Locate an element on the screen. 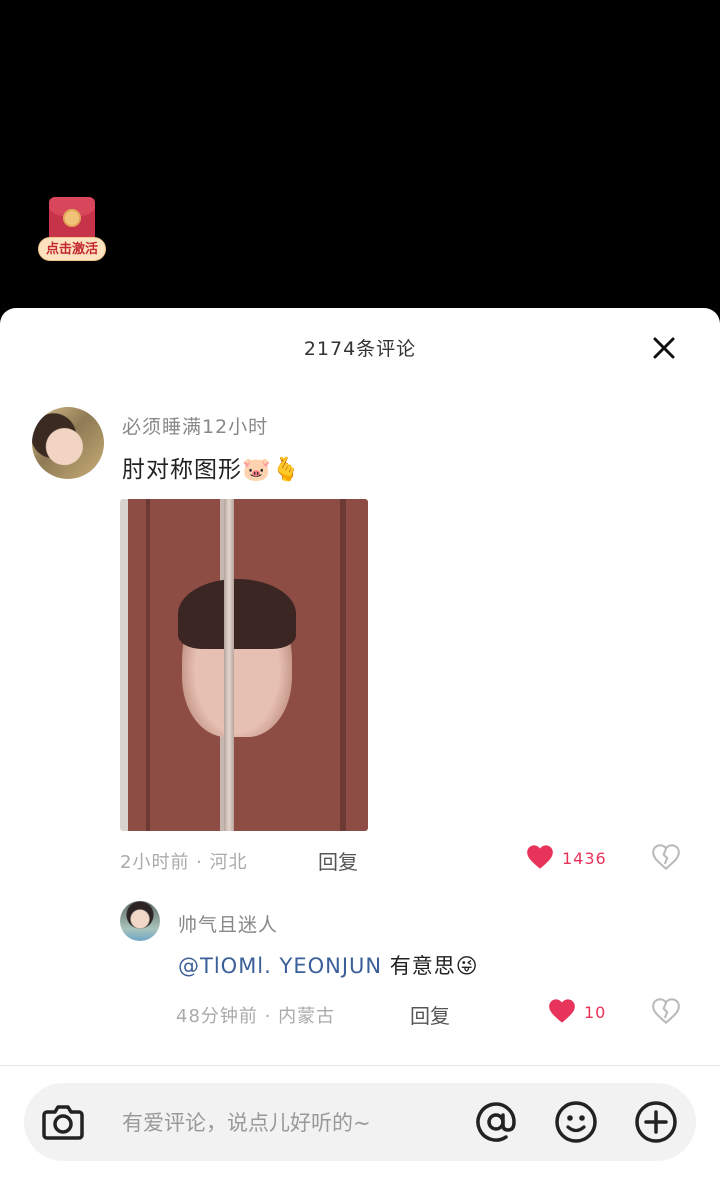 Image resolution: width=720 pixels, height=1177 pixels. reply-like-count: 10 is located at coordinates (595, 1012).